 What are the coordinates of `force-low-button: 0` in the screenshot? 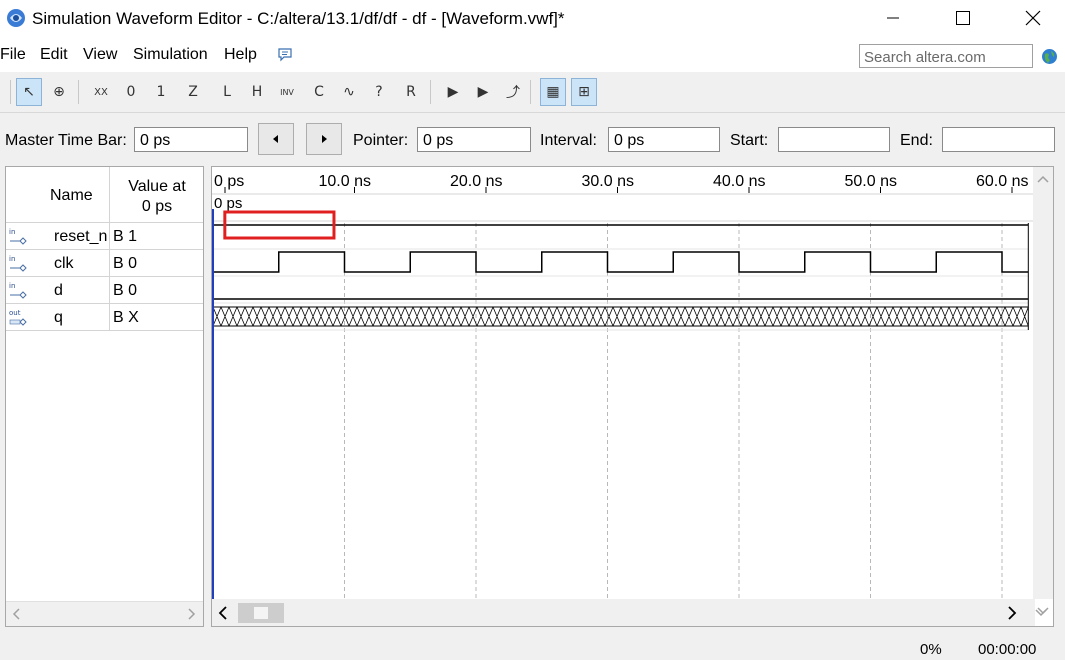 It's located at (131, 92).